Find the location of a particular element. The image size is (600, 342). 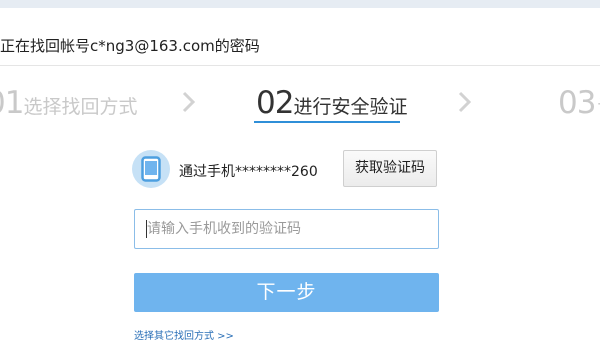

step-1-number: 01 is located at coordinates (12, 103).